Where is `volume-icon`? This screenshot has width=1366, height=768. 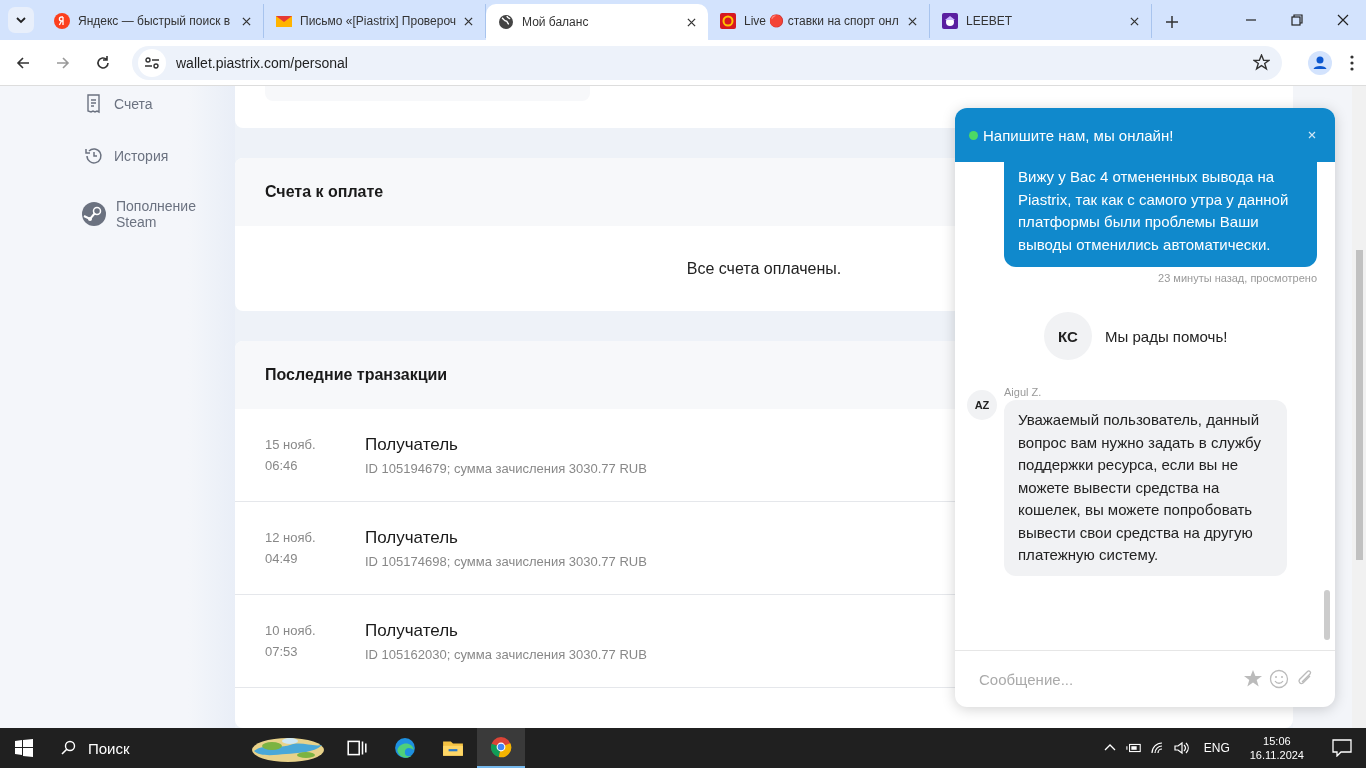 volume-icon is located at coordinates (1181, 748).